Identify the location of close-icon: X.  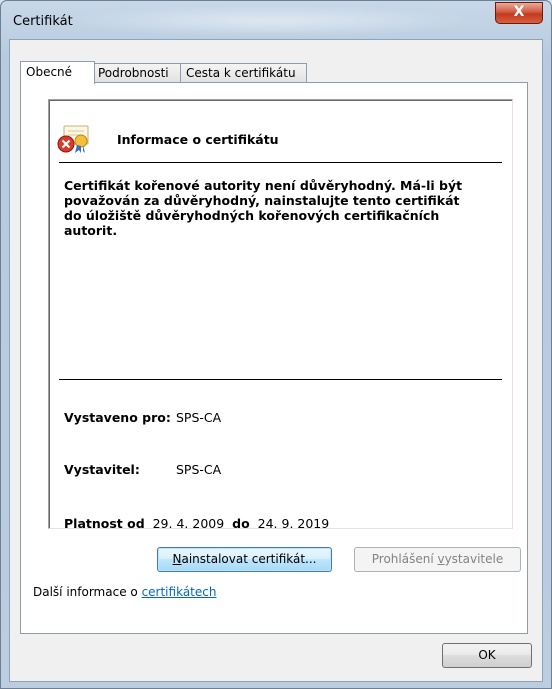
(519, 12).